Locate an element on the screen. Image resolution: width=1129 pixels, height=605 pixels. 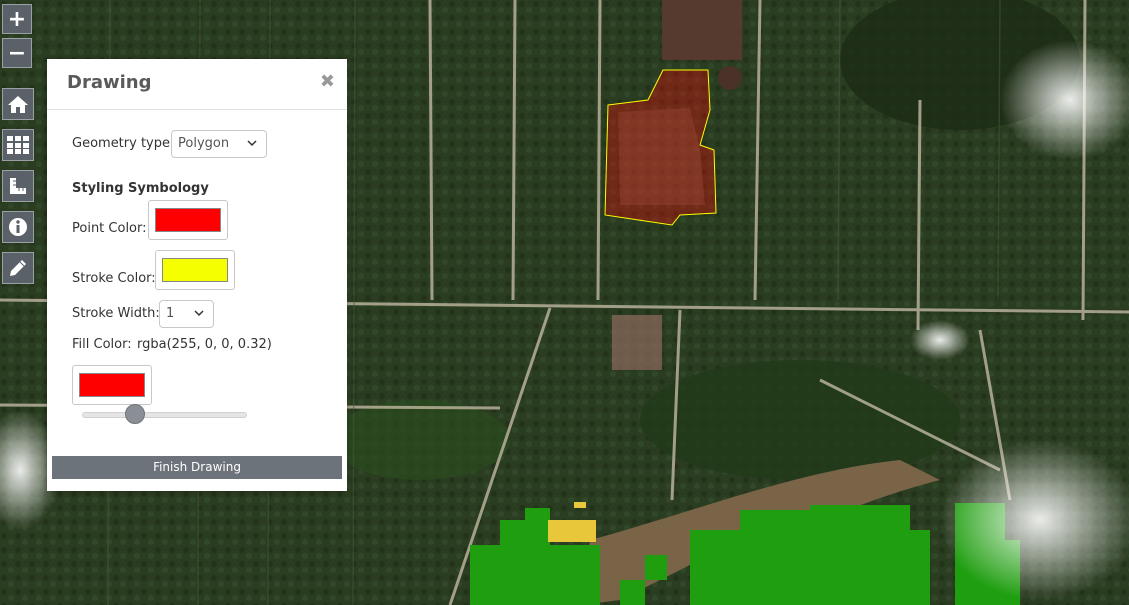
opacity-slider-thumb is located at coordinates (134, 414).